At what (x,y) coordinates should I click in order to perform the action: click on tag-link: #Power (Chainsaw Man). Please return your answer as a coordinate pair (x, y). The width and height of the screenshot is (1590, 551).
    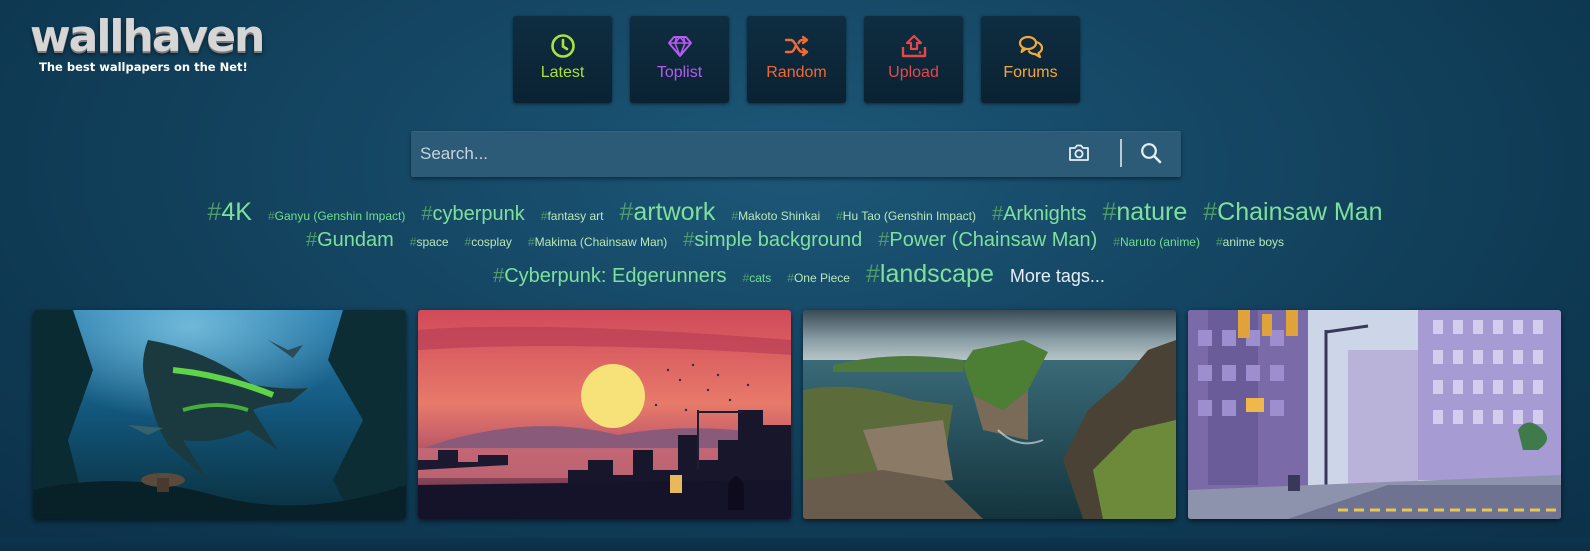
    Looking at the image, I should click on (987, 240).